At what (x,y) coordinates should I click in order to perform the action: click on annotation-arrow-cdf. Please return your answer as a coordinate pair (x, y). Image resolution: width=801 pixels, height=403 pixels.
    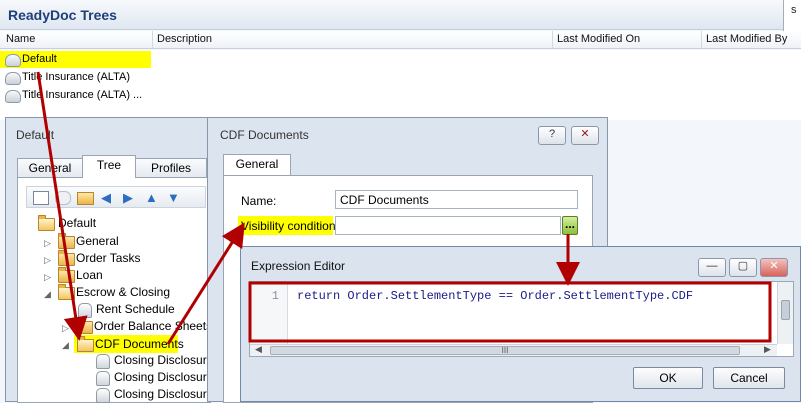
    Looking at the image, I should click on (205, 283).